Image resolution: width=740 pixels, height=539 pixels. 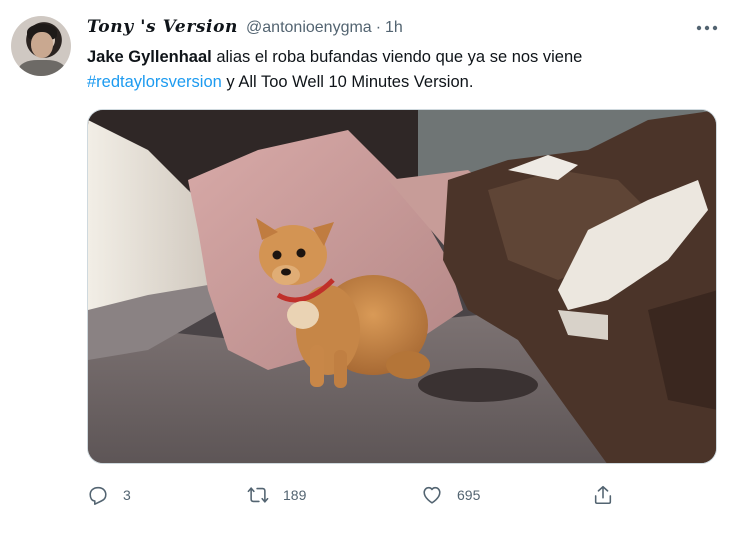 What do you see at coordinates (276, 495) in the screenshot?
I see `retweet-button: 189` at bounding box center [276, 495].